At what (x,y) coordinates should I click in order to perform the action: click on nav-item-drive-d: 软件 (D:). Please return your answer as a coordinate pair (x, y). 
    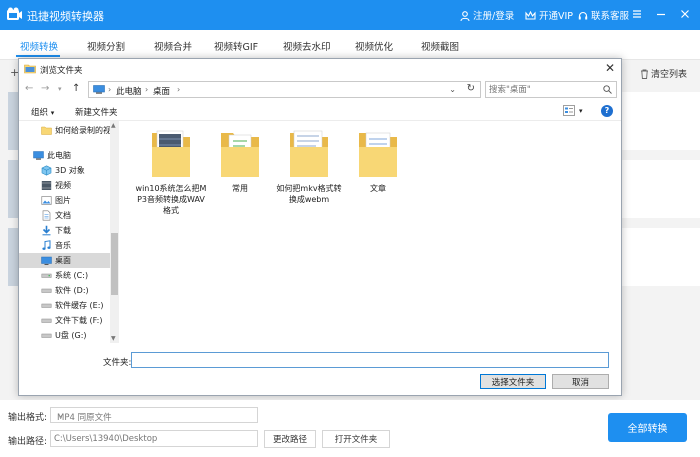
    Looking at the image, I should click on (65, 290).